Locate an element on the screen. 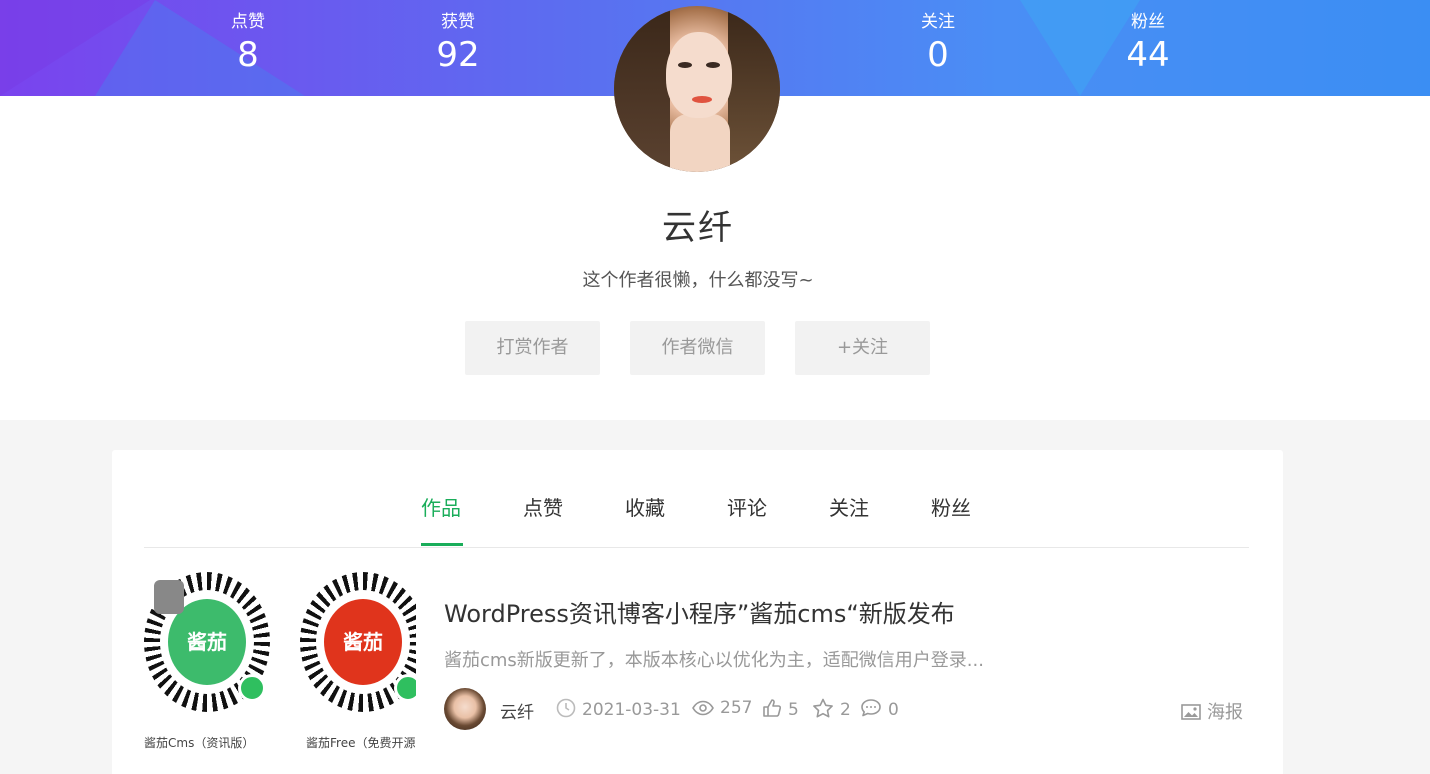 This screenshot has width=1430, height=774. author-avatar is located at coordinates (697, 89).